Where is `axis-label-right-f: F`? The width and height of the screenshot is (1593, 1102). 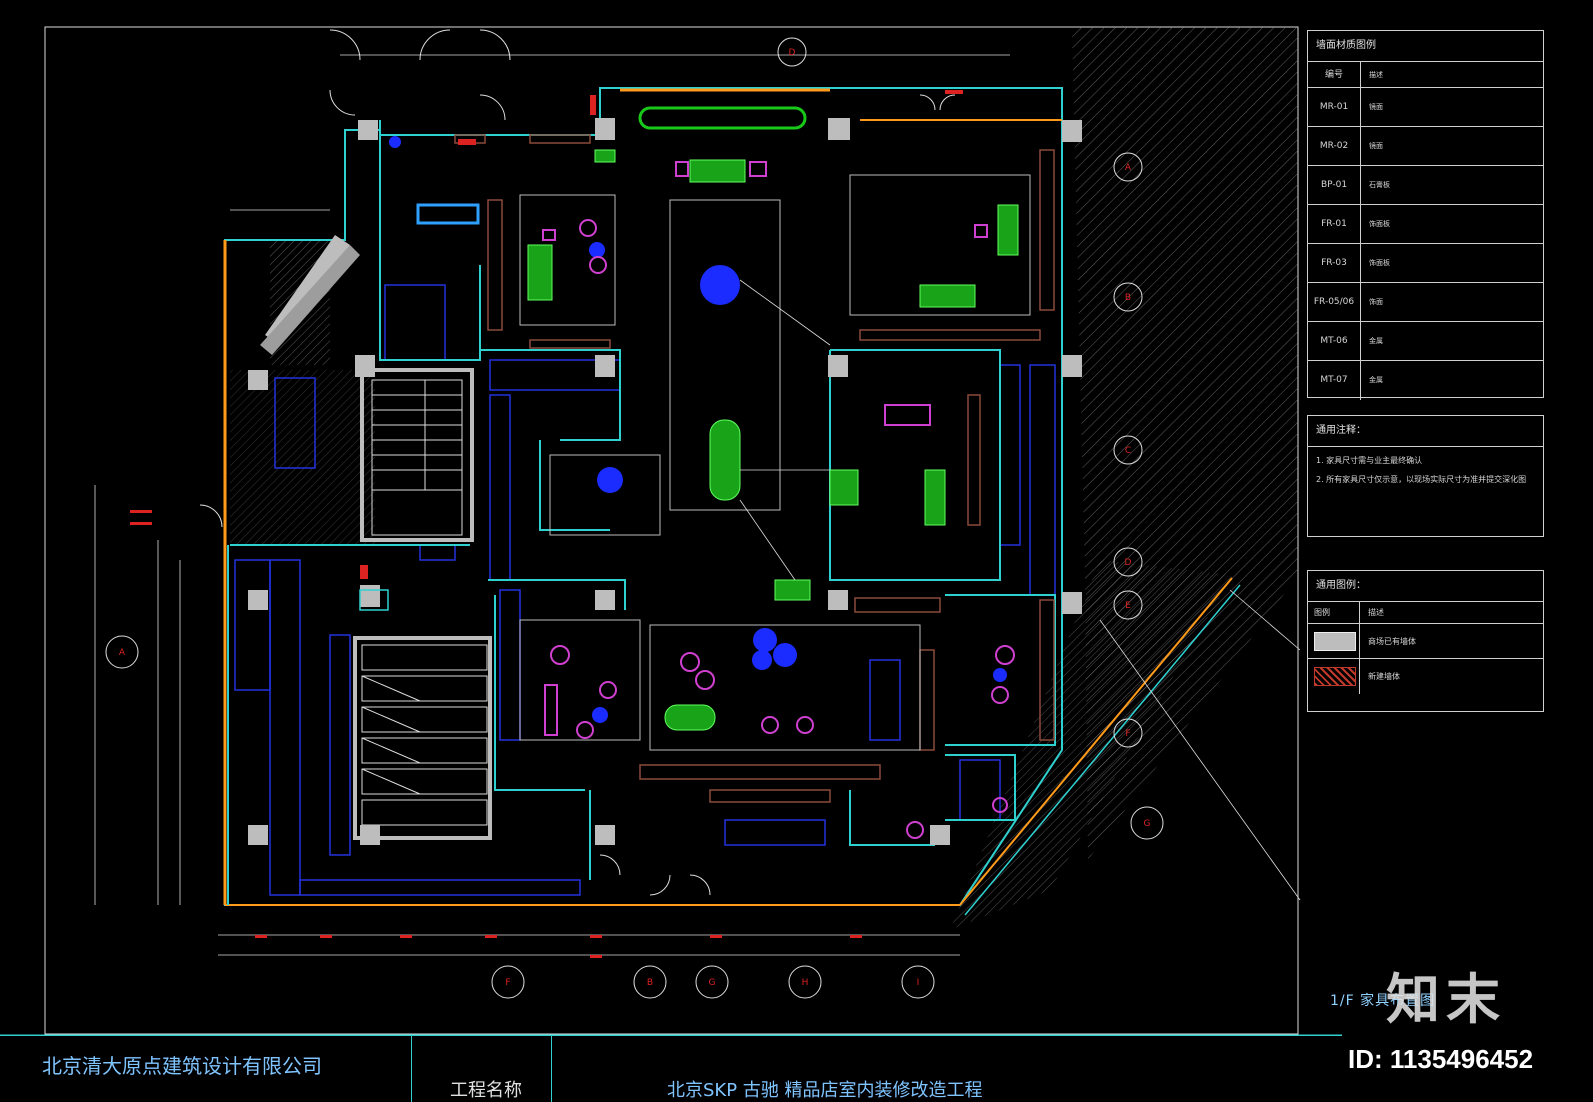
axis-label-right-f: F is located at coordinates (1127, 734).